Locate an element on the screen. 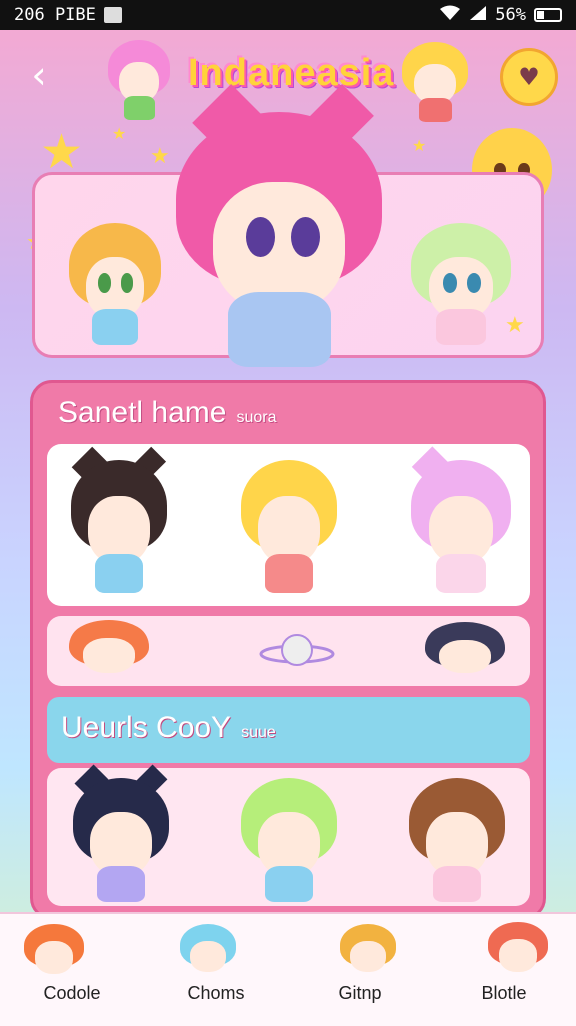 The width and height of the screenshot is (576, 1026). tab-choms: Choms is located at coordinates (216, 970).